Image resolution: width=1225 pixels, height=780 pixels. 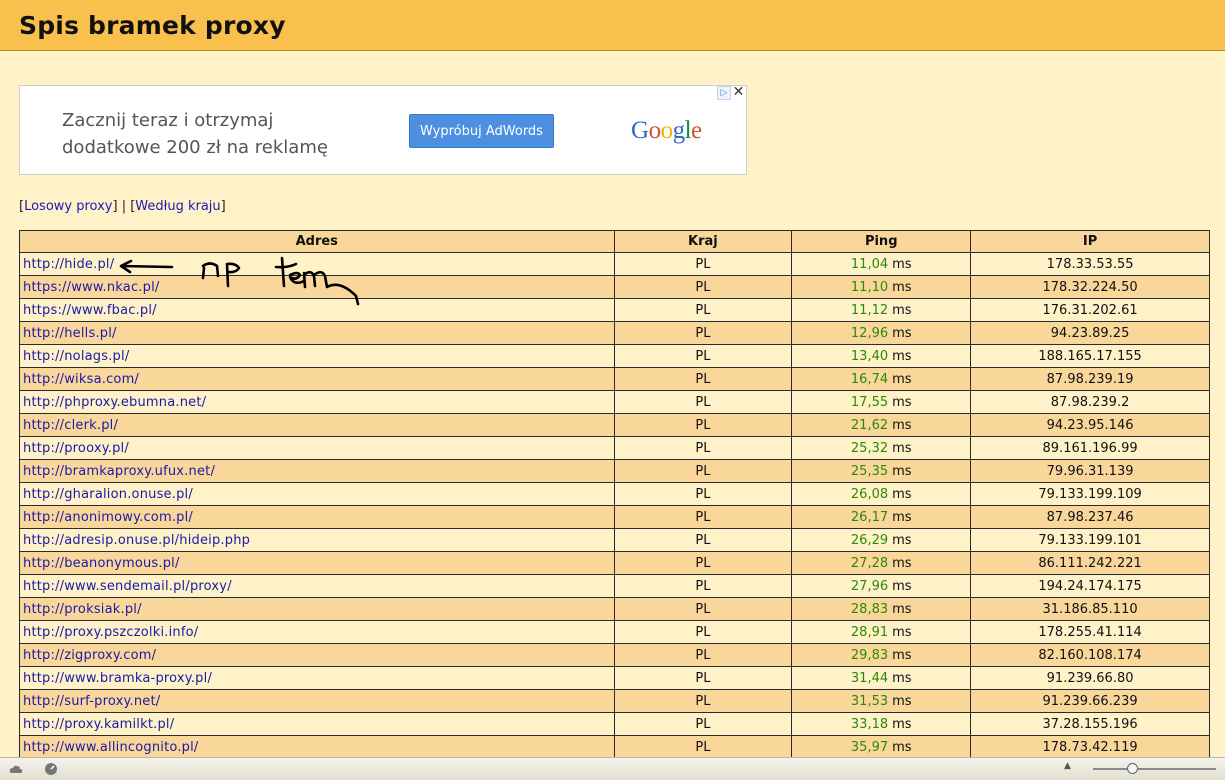 What do you see at coordinates (869, 471) in the screenshot?
I see `ping-value: 25,35` at bounding box center [869, 471].